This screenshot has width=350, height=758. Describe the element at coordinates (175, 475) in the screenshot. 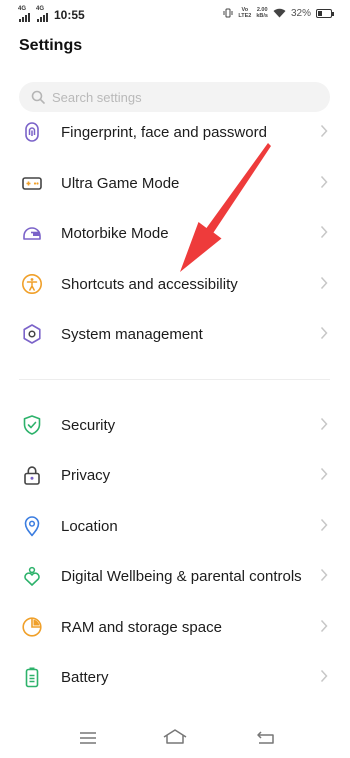

I see `settings-item-privacy: Privacy` at that location.